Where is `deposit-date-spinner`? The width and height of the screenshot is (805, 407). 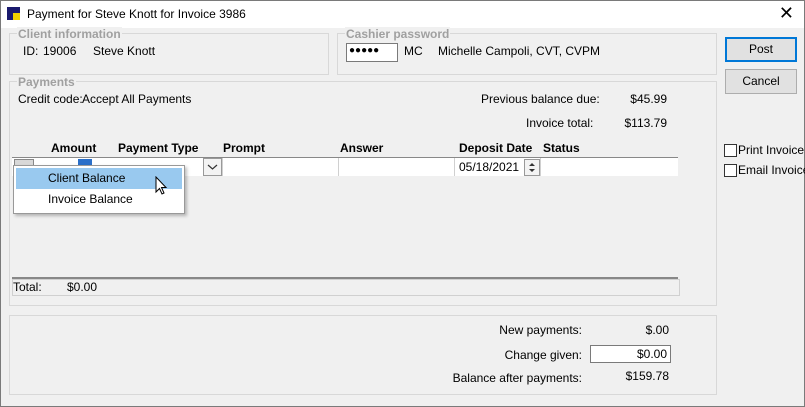
deposit-date-spinner is located at coordinates (532, 167).